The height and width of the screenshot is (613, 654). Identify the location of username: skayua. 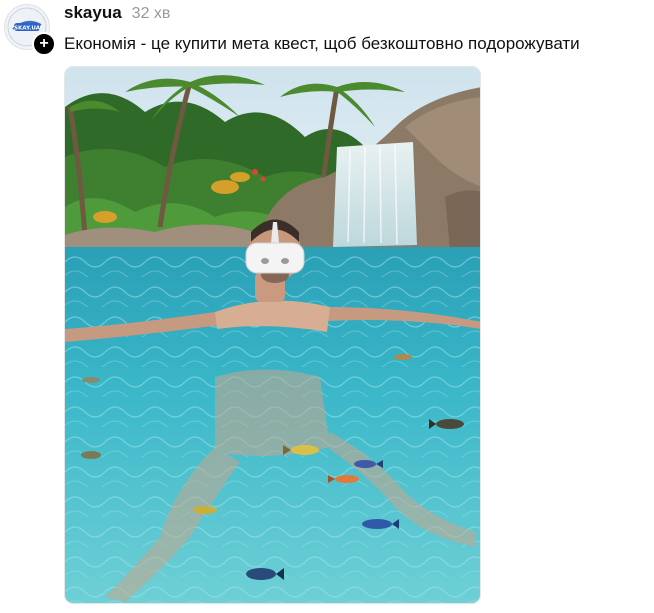
(93, 13).